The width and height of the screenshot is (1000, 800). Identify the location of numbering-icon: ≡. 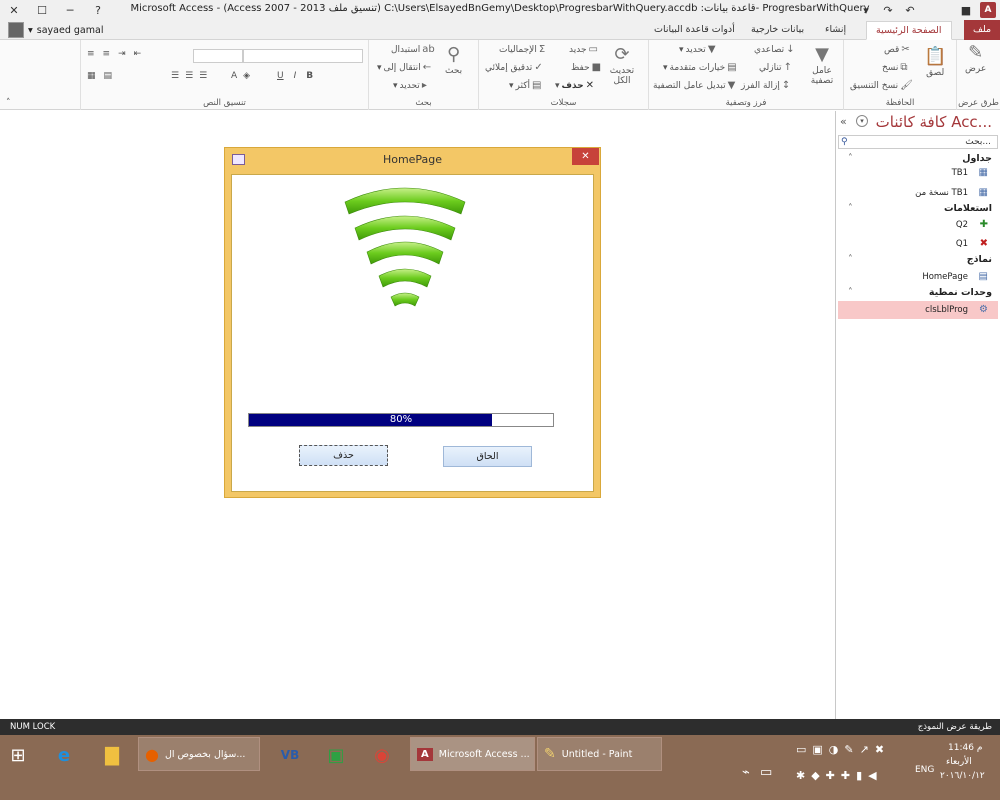
(91, 54).